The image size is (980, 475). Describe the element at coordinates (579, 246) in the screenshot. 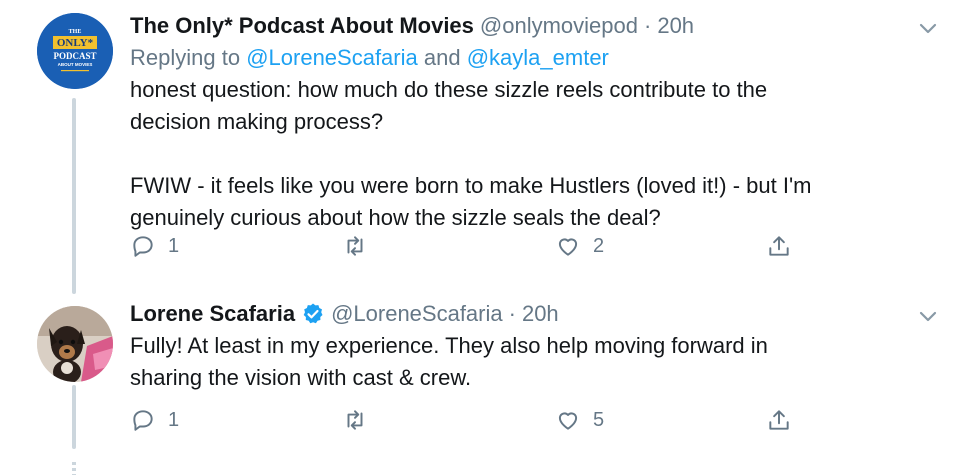

I see `like-button: 2` at that location.